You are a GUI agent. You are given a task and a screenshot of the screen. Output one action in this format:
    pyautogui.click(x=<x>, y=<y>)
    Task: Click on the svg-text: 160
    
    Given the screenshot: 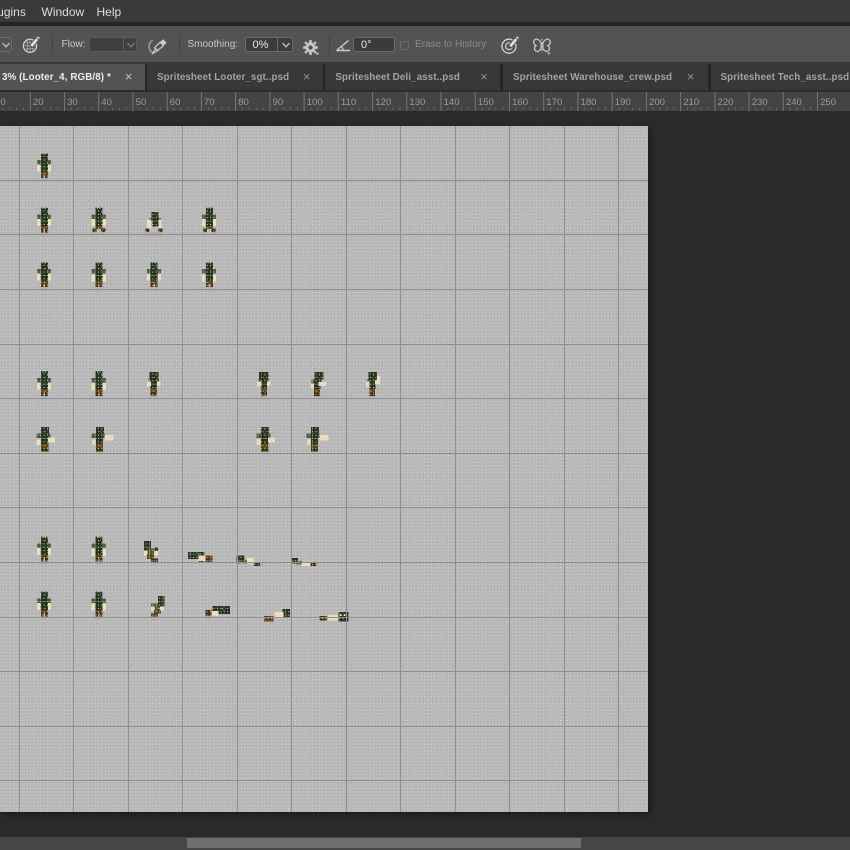 What is the action you would take?
    pyautogui.click(x=520, y=102)
    